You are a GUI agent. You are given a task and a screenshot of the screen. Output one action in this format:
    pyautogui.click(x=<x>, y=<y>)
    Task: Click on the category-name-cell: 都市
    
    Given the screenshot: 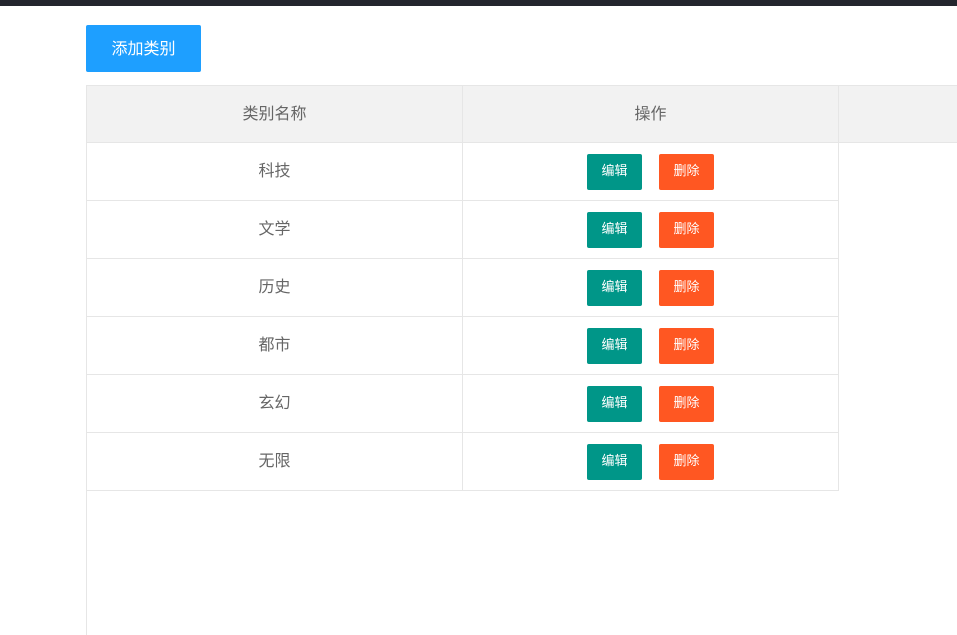 What is the action you would take?
    pyautogui.click(x=275, y=345)
    